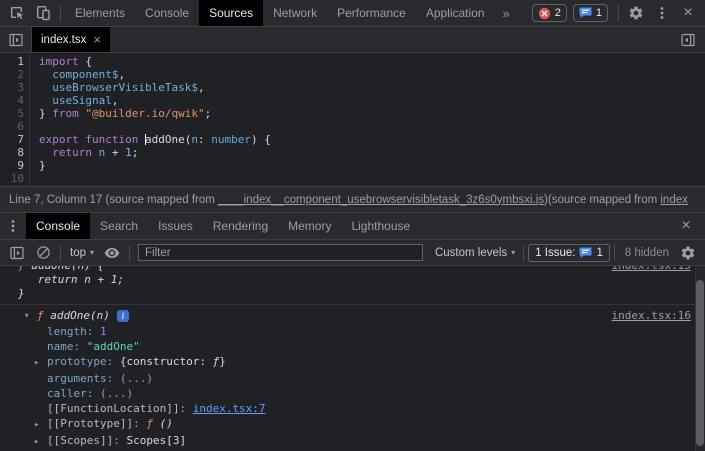 Image resolution: width=705 pixels, height=451 pixels. I want to click on code-line: 9}, so click(352, 165).